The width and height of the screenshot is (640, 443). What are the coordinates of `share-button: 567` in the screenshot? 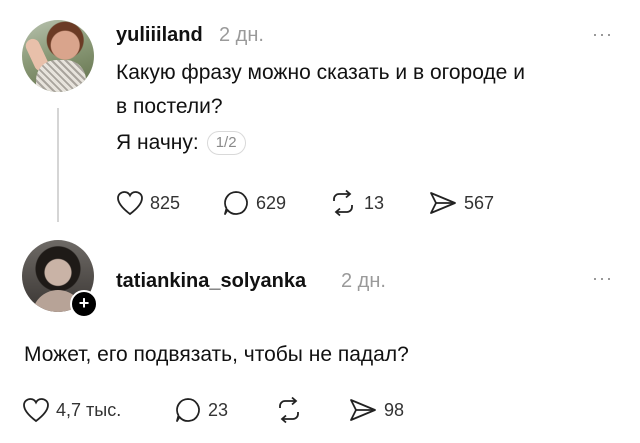 It's located at (461, 203).